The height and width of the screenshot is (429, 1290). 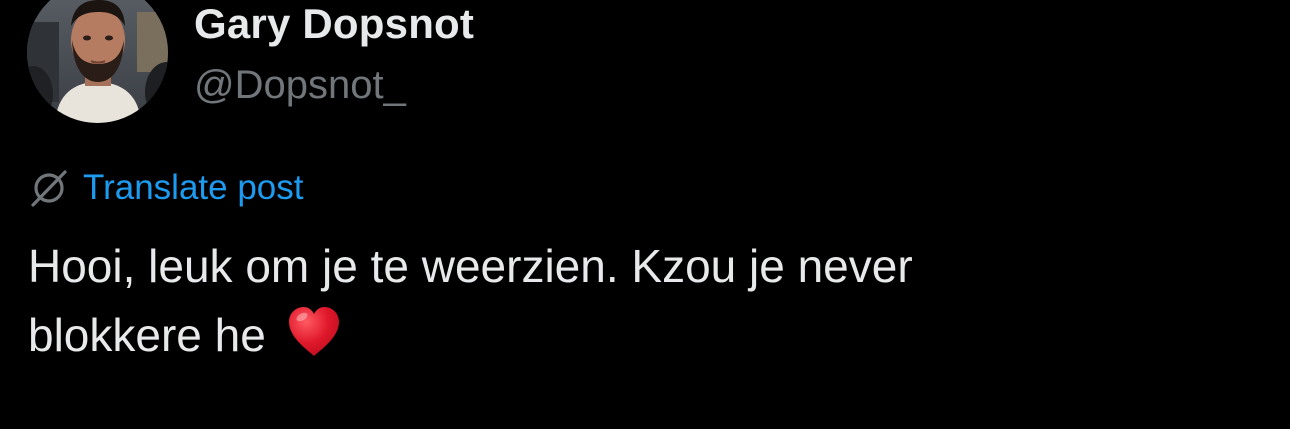 What do you see at coordinates (314, 339) in the screenshot?
I see `heart-icon` at bounding box center [314, 339].